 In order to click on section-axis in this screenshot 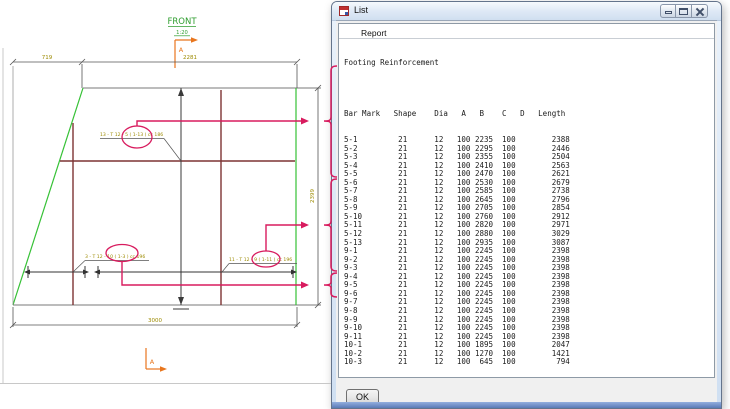, I will do `click(181, 199)`.